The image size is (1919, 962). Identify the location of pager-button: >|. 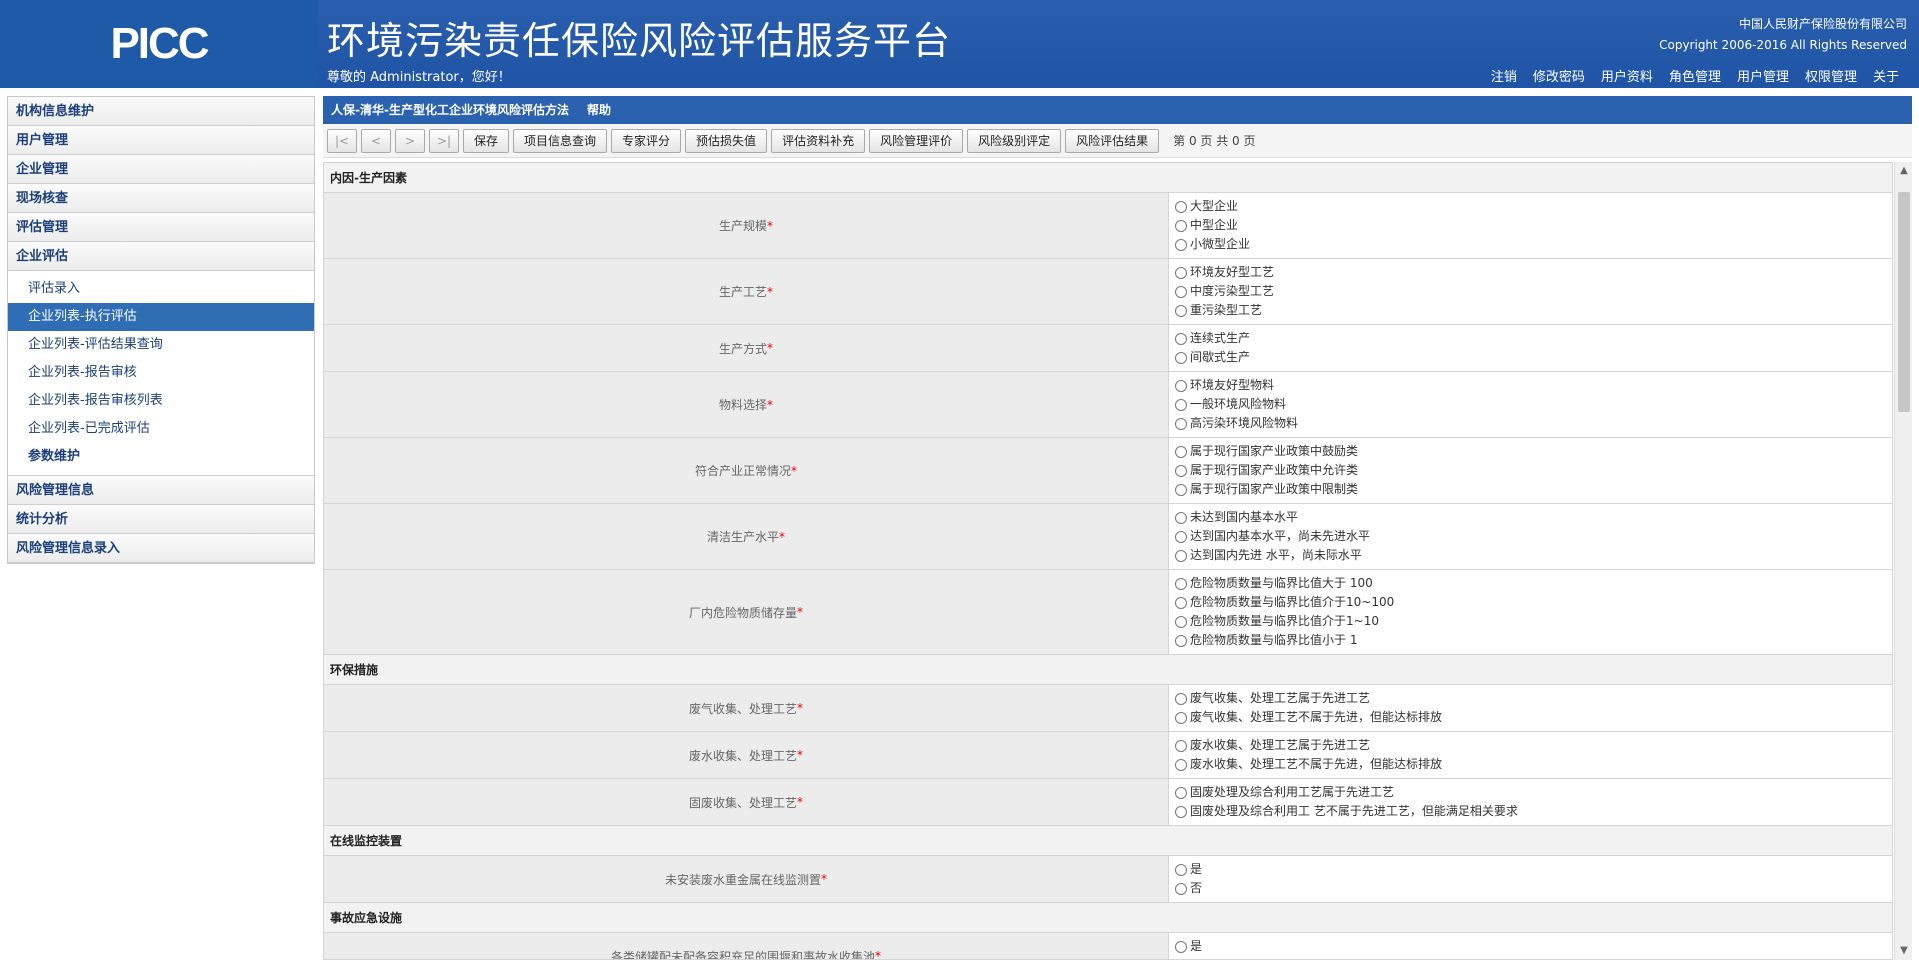
(444, 140).